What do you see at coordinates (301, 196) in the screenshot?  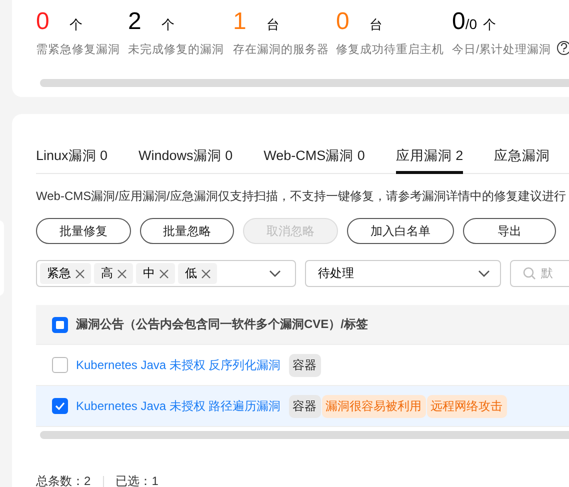 I see `notice-text: Web-CMS漏洞/应用漏洞/应急漏洞仅支持扫描，不支持一键修复，请参考漏洞详情中的修复建议进行` at bounding box center [301, 196].